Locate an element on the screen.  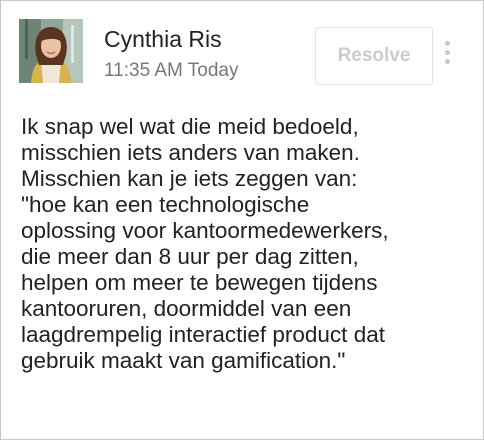
user-photo-icon is located at coordinates (51, 51).